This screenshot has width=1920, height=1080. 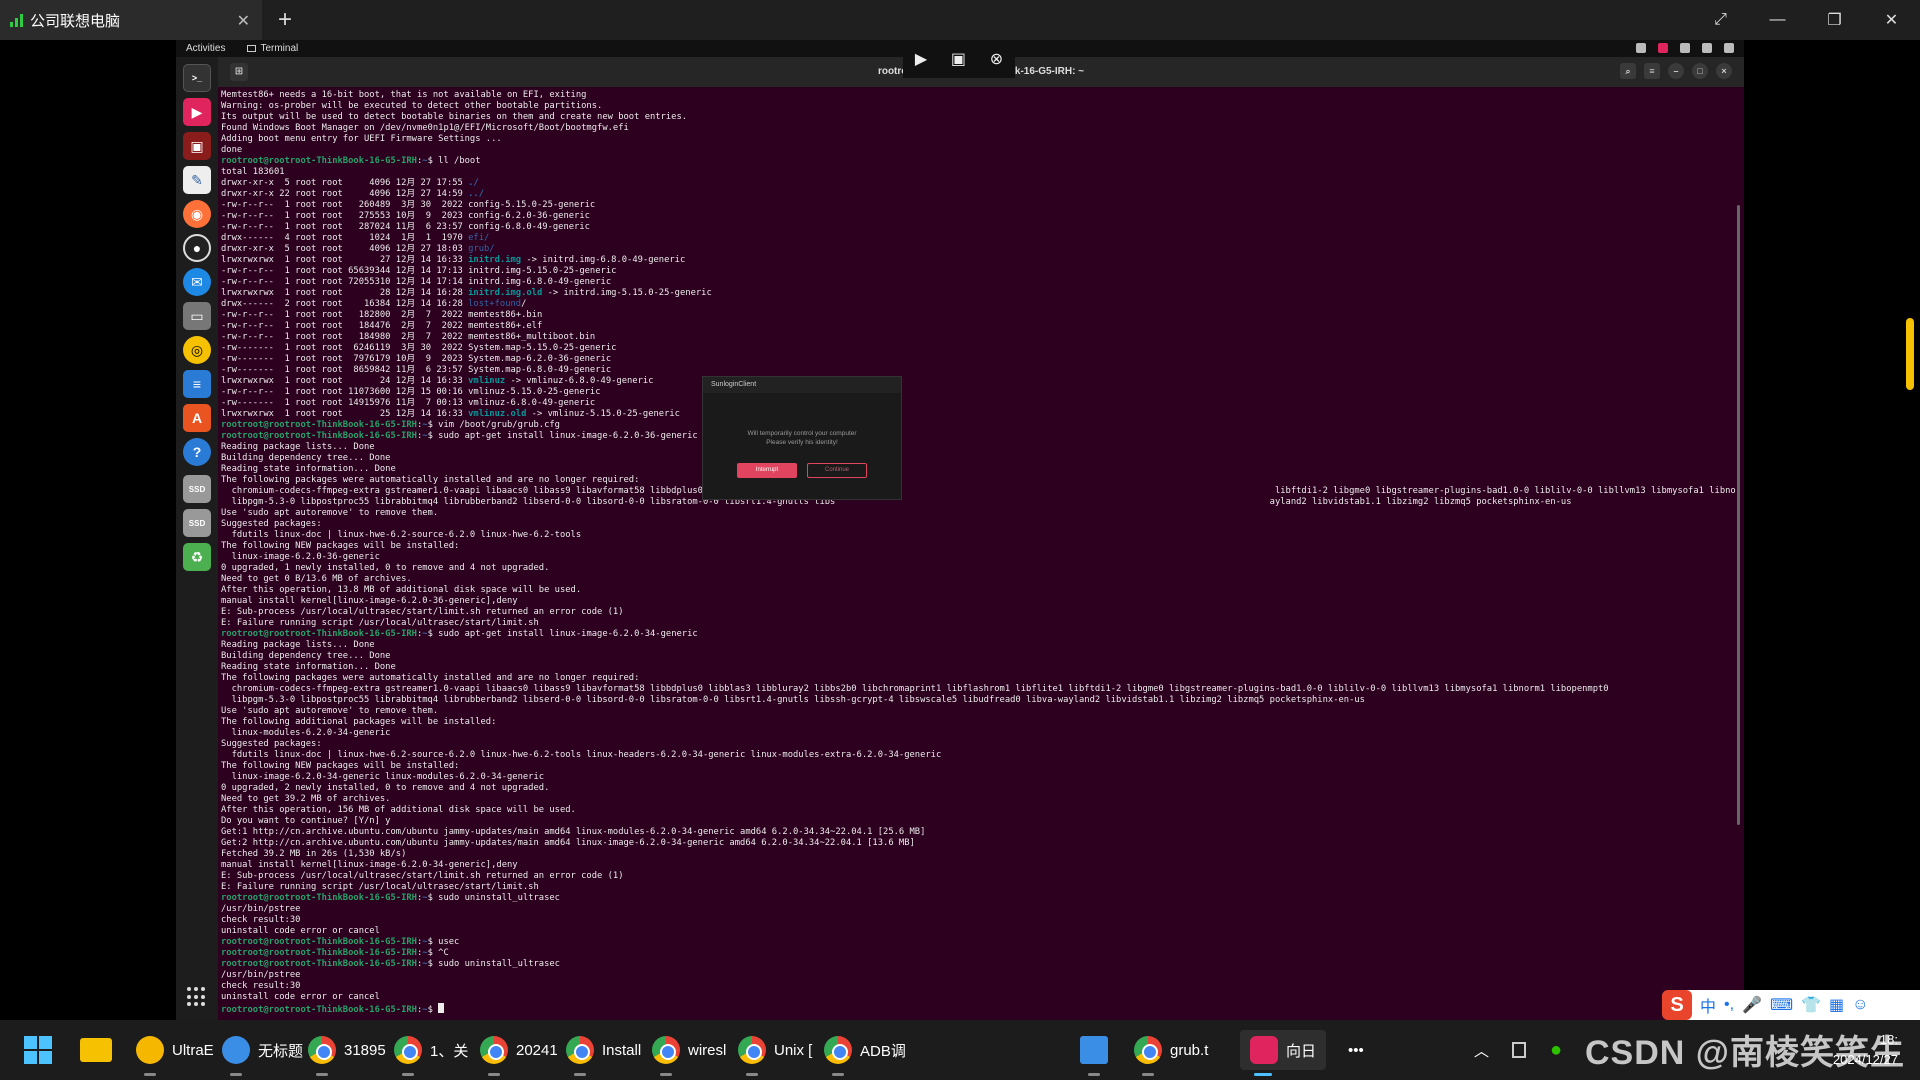 What do you see at coordinates (449, 942) in the screenshot?
I see `line-text: usec` at bounding box center [449, 942].